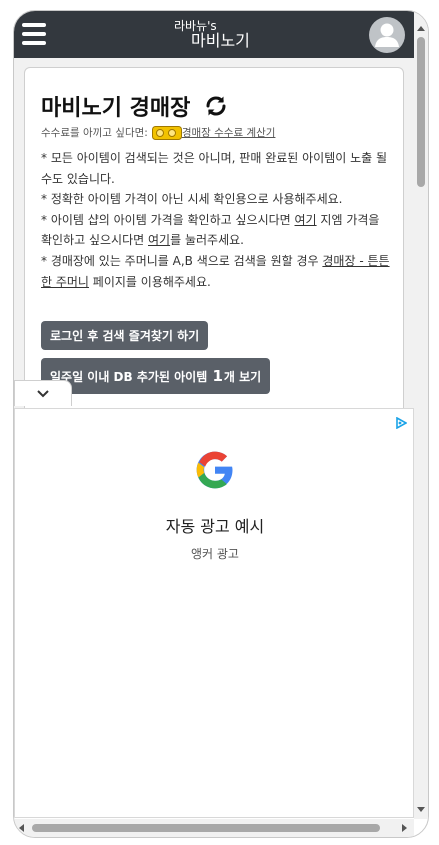  I want to click on user-avatar-icon, so click(387, 35).